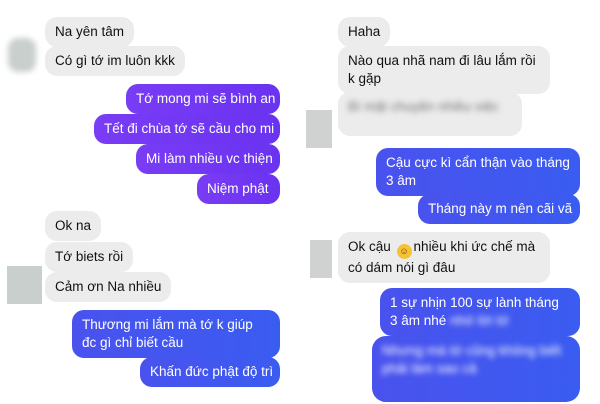 This screenshot has height=404, width=600. I want to click on message-text: Tớ mong mi sẽ bình an, so click(206, 98).